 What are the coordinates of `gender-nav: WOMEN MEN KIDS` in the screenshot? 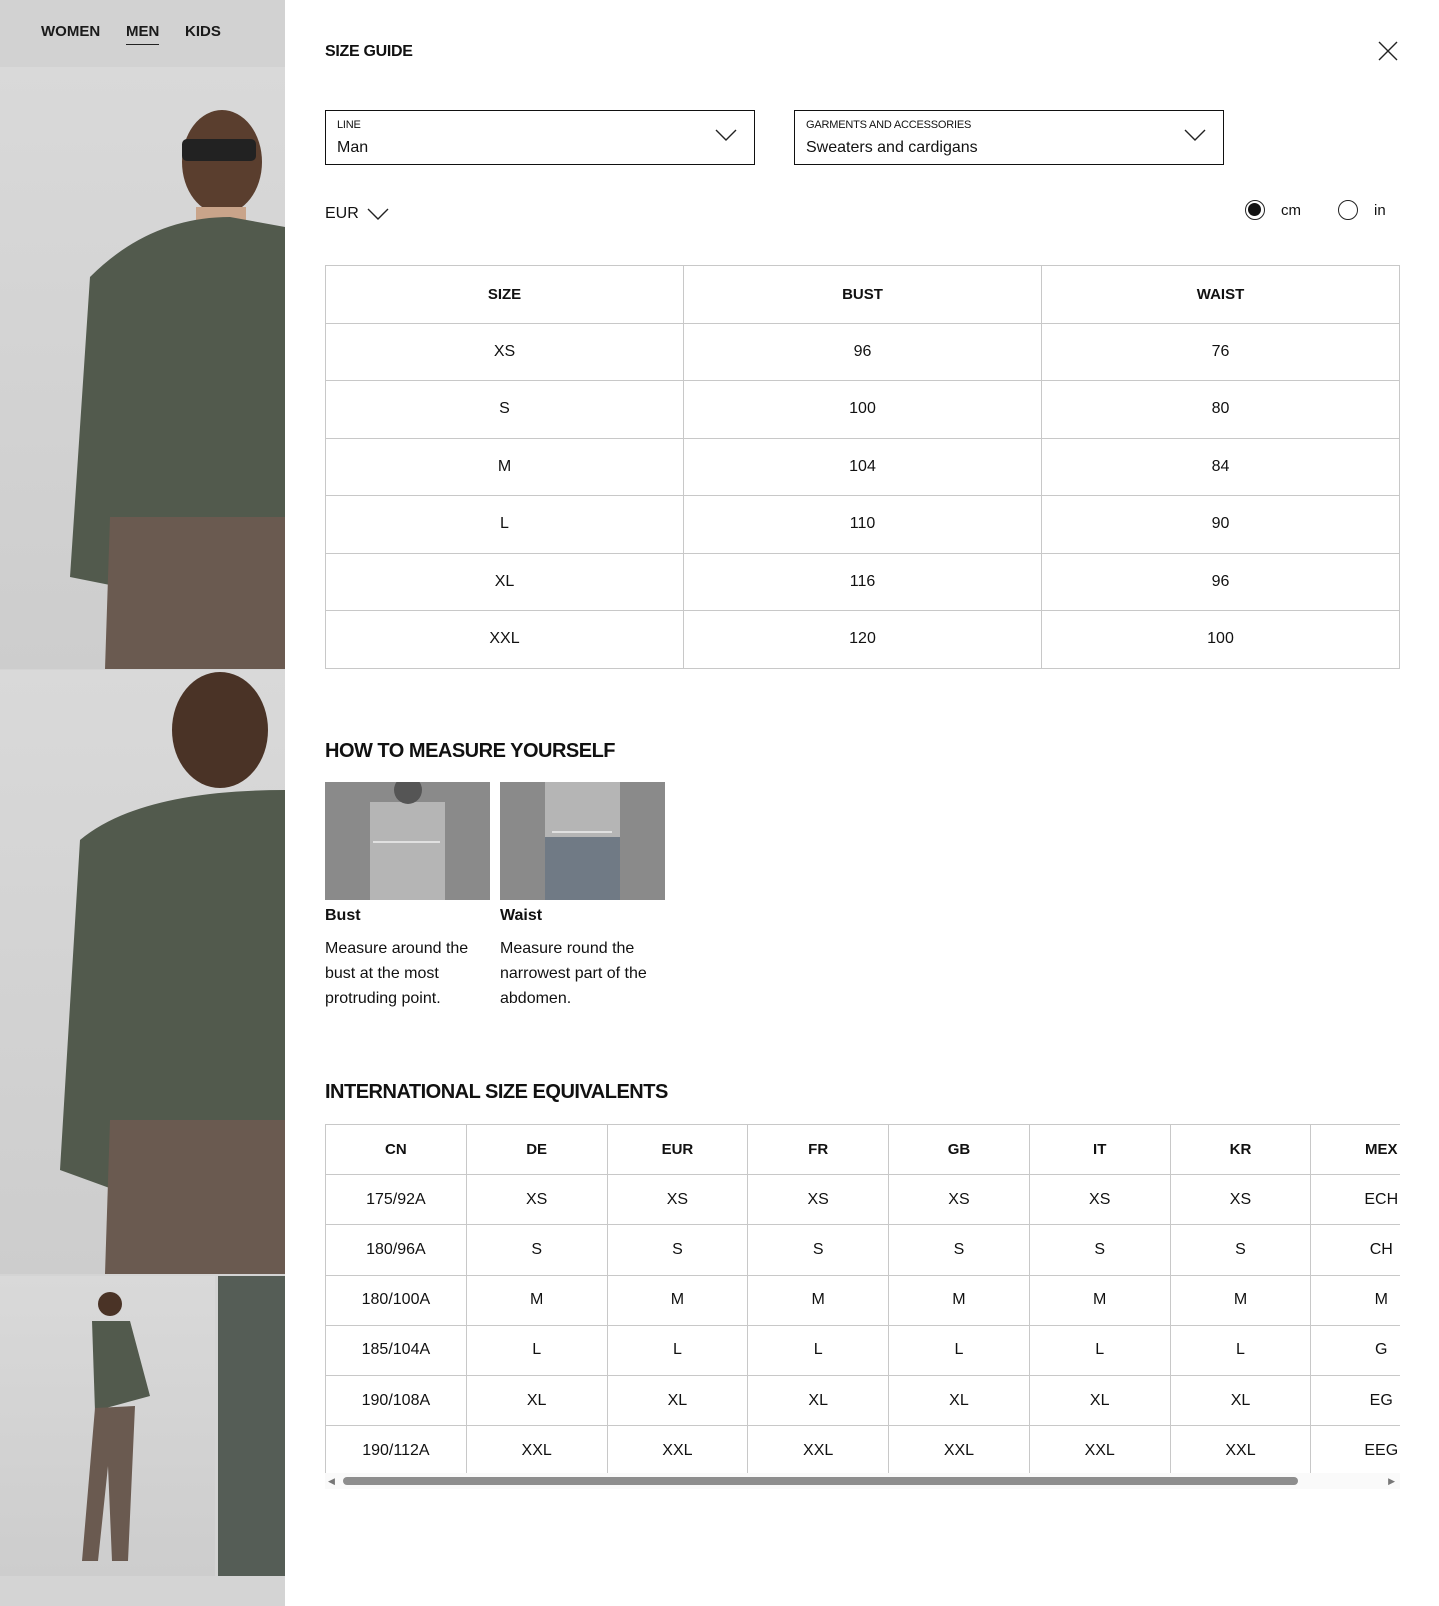 It's located at (142, 33).